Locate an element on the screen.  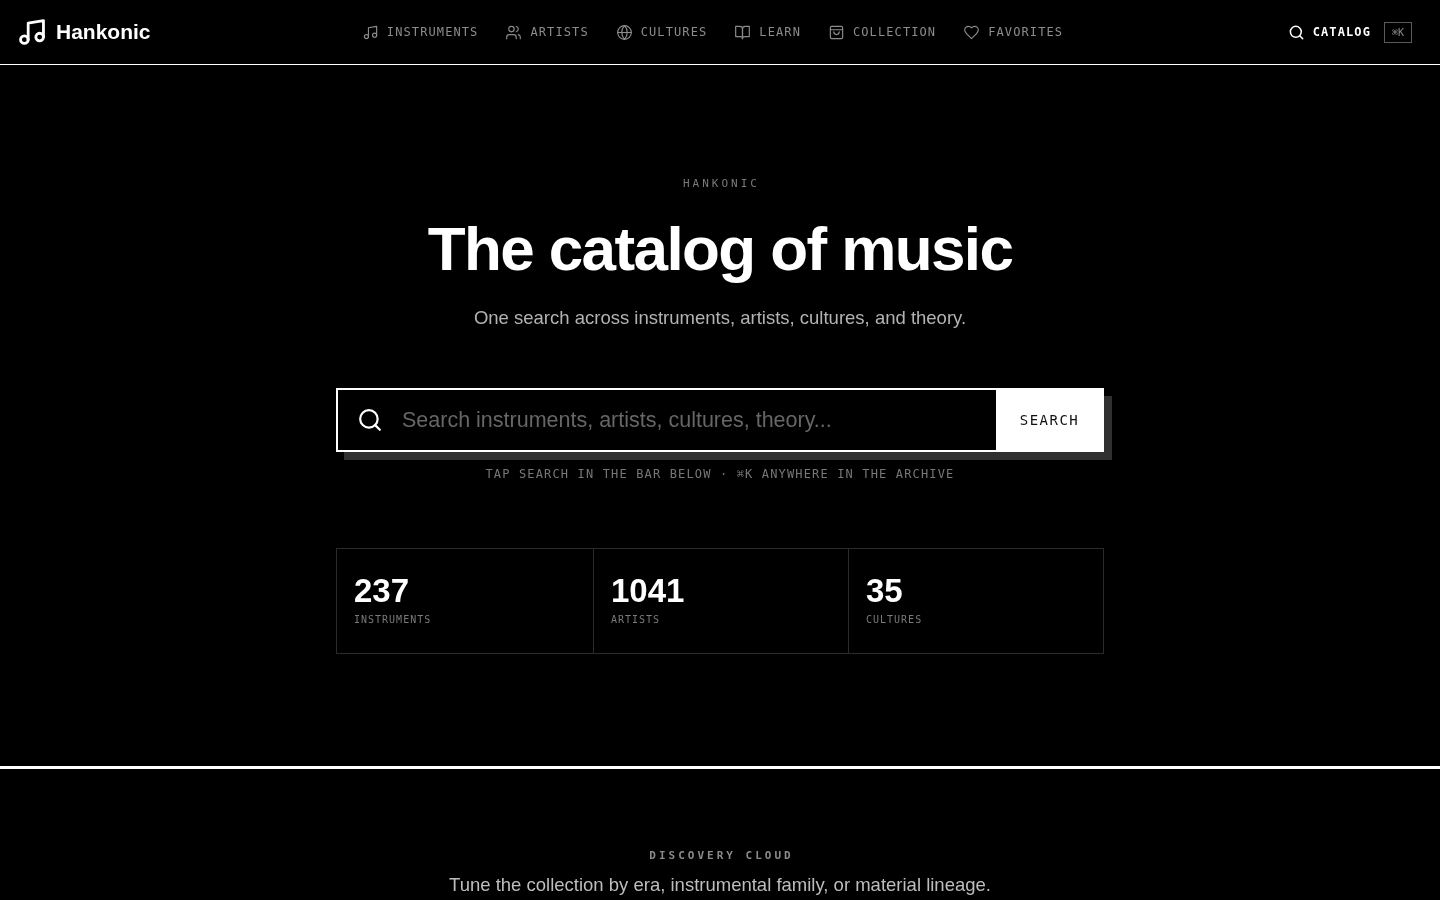
brand-name: Hankonic is located at coordinates (103, 32).